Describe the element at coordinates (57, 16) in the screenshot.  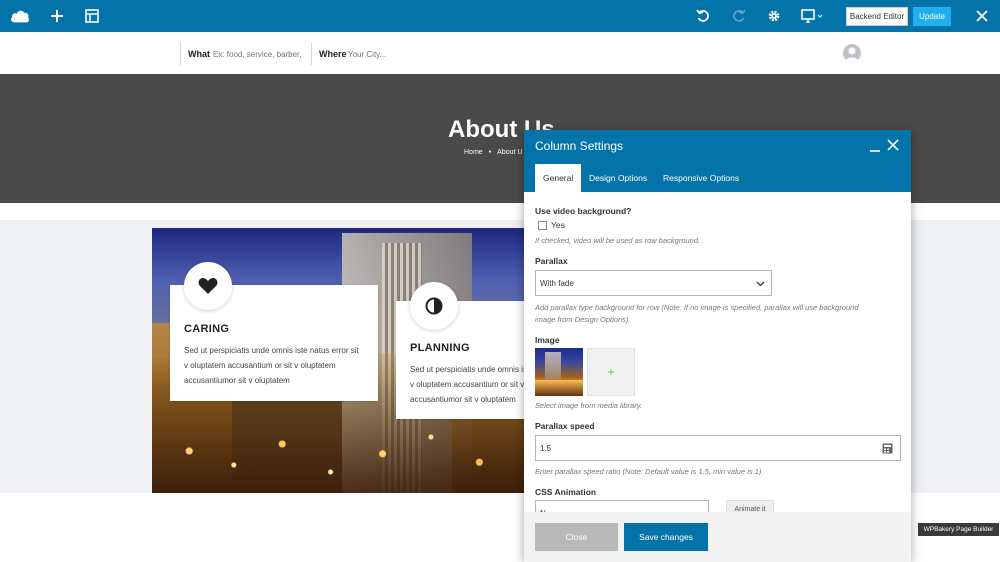
I see `plus-icon` at that location.